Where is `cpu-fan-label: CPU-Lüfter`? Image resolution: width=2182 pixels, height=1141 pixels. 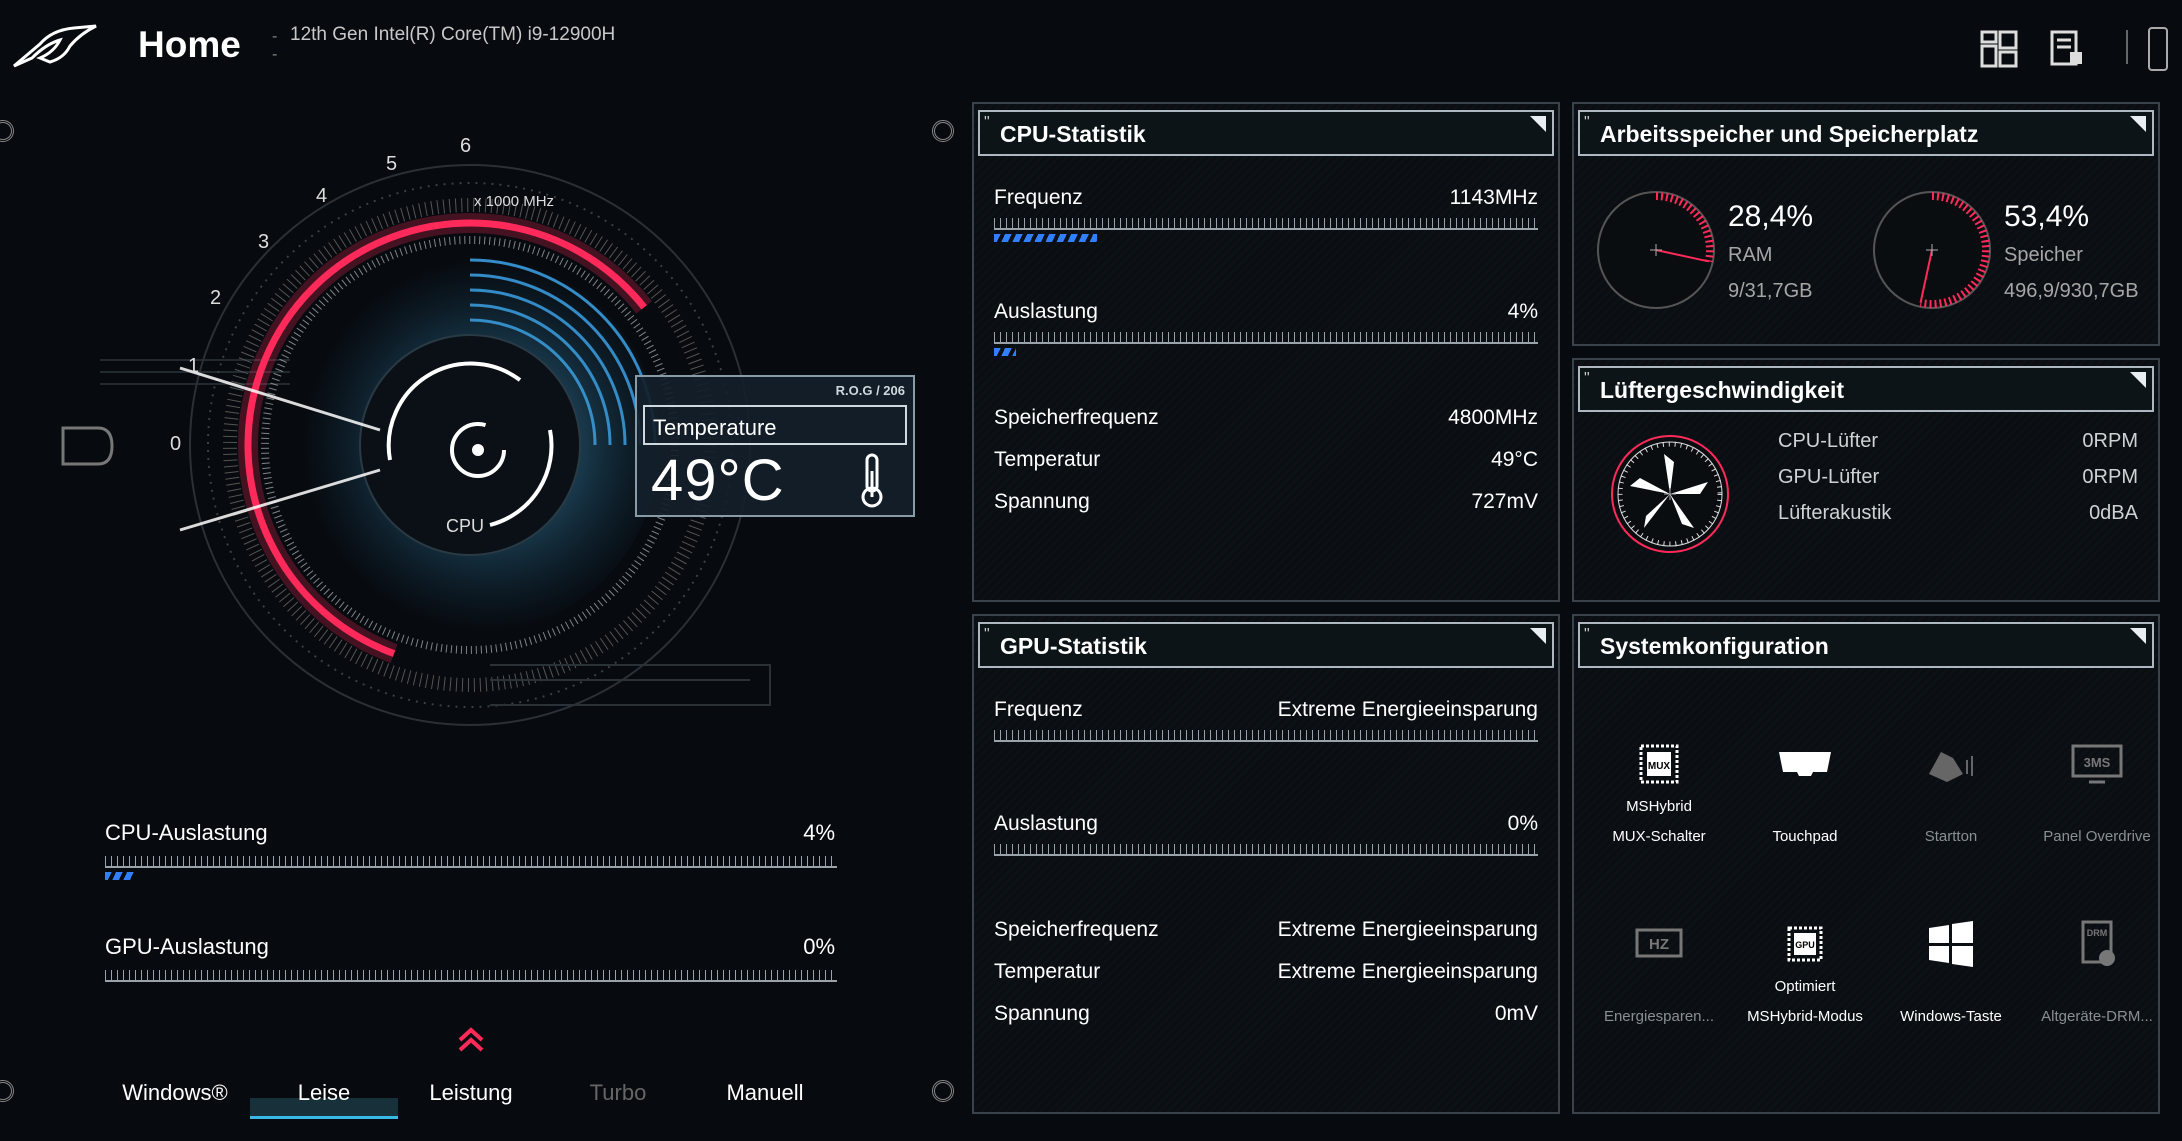
cpu-fan-label: CPU-Lüfter is located at coordinates (1828, 441).